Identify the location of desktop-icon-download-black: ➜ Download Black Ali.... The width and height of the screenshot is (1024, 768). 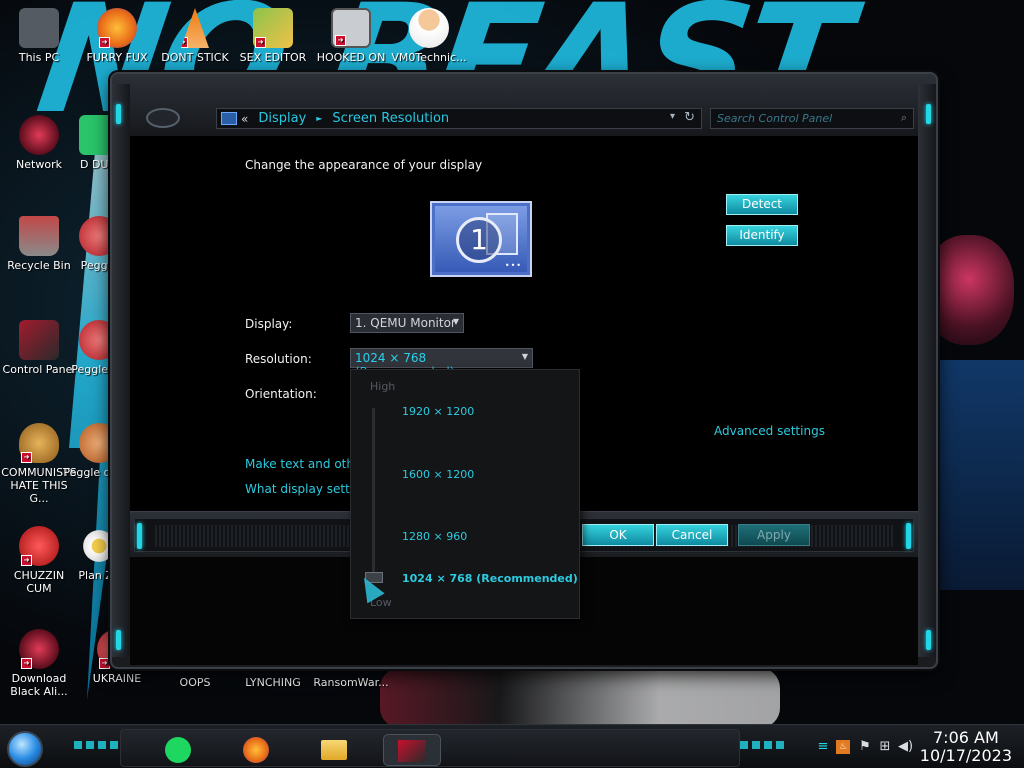
(39, 663).